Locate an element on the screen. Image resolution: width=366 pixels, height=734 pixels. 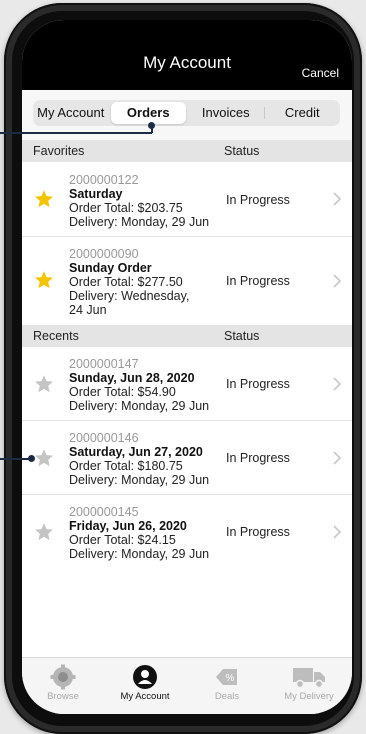
tab-my-delivery: My Delivery is located at coordinates (309, 686).